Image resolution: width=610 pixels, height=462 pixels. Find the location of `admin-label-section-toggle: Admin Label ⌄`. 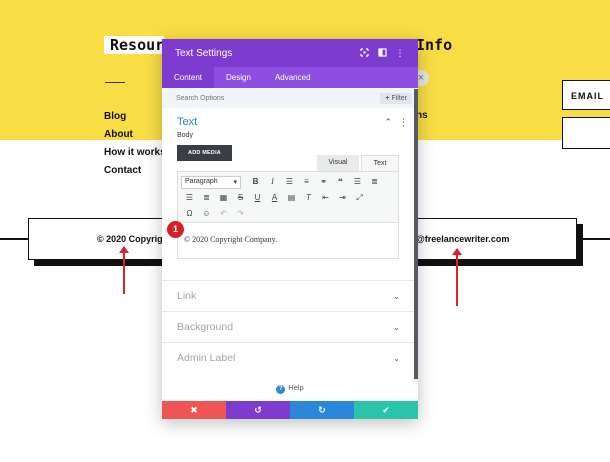

admin-label-section-toggle: Admin Label ⌄ is located at coordinates (290, 357).